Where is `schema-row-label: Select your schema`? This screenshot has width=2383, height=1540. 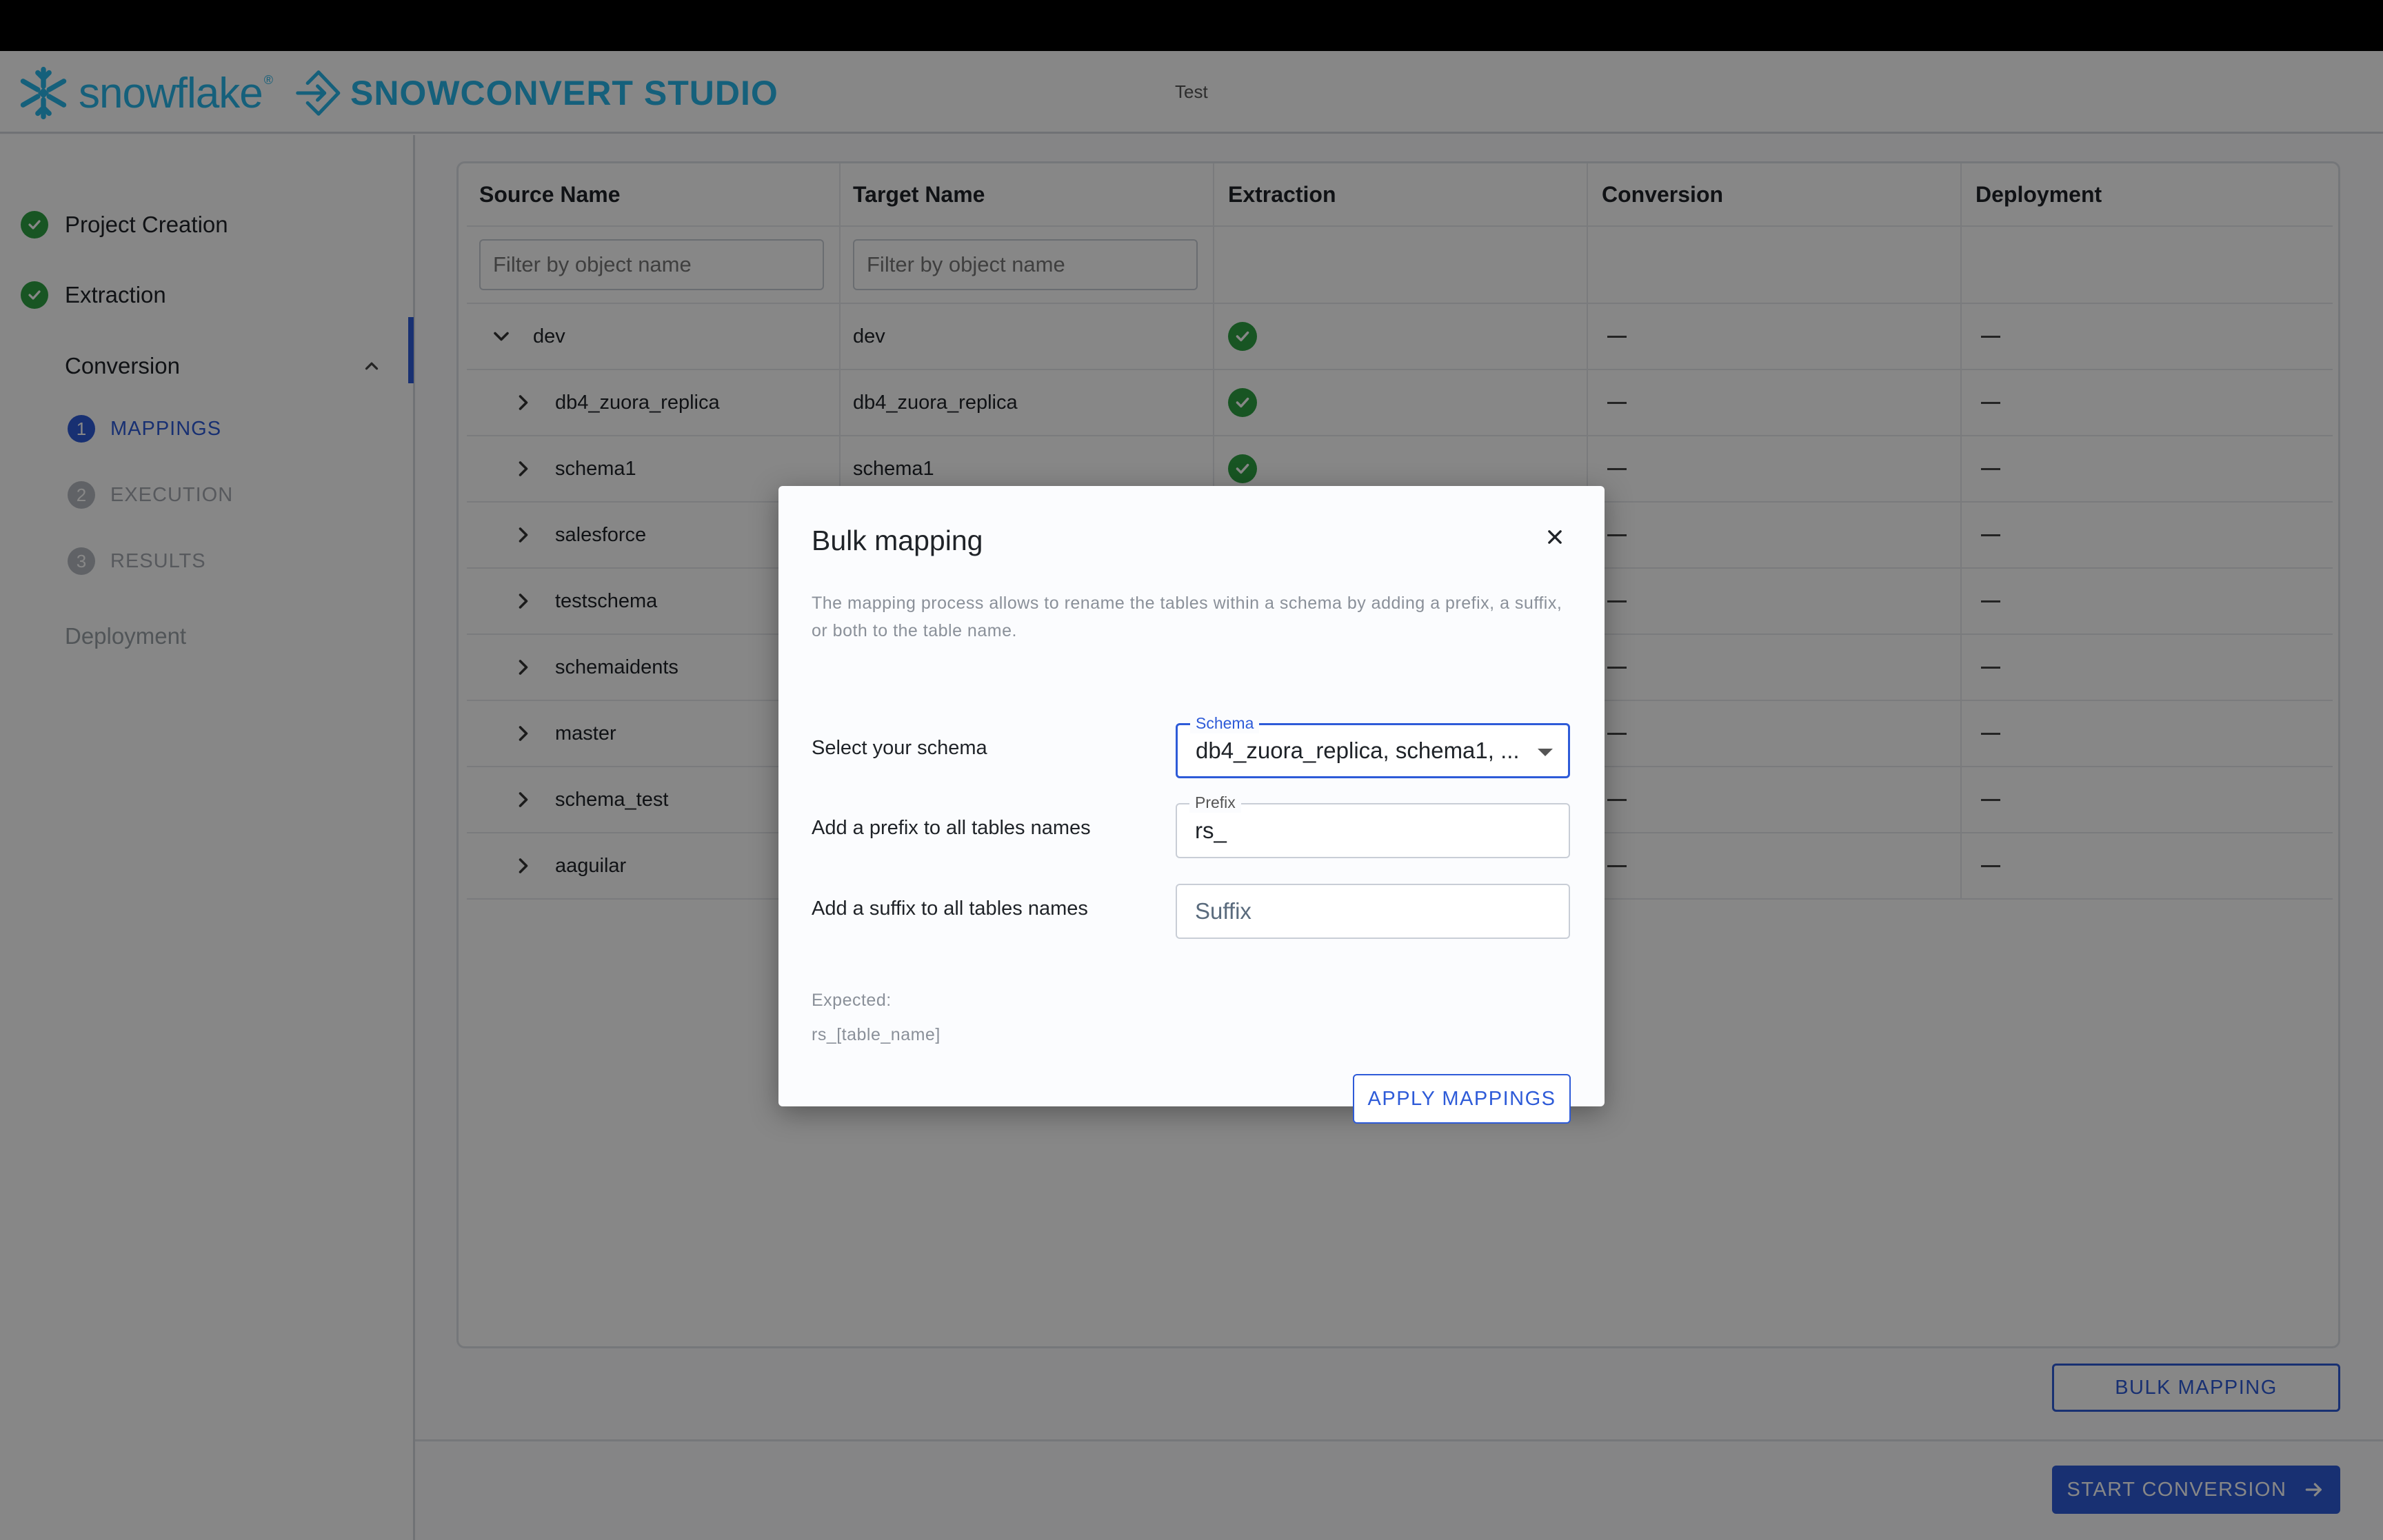
schema-row-label: Select your schema is located at coordinates (899, 748).